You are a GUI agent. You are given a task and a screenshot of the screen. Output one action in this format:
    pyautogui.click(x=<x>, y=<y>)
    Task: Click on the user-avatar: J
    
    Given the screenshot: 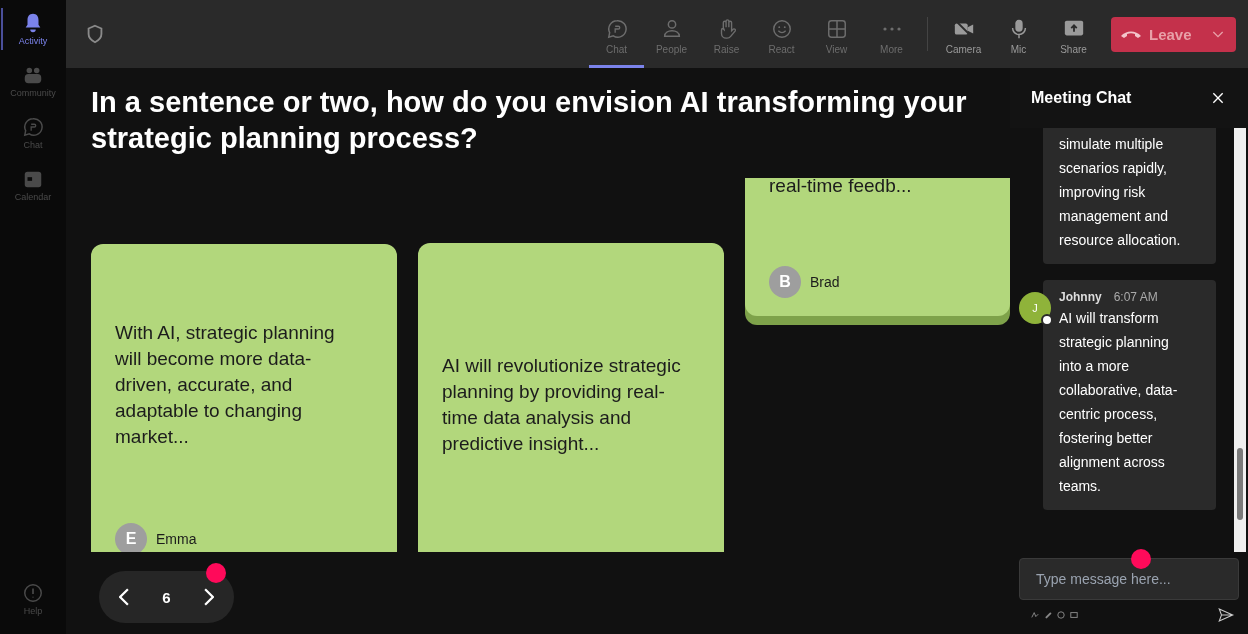 What is the action you would take?
    pyautogui.click(x=1035, y=308)
    